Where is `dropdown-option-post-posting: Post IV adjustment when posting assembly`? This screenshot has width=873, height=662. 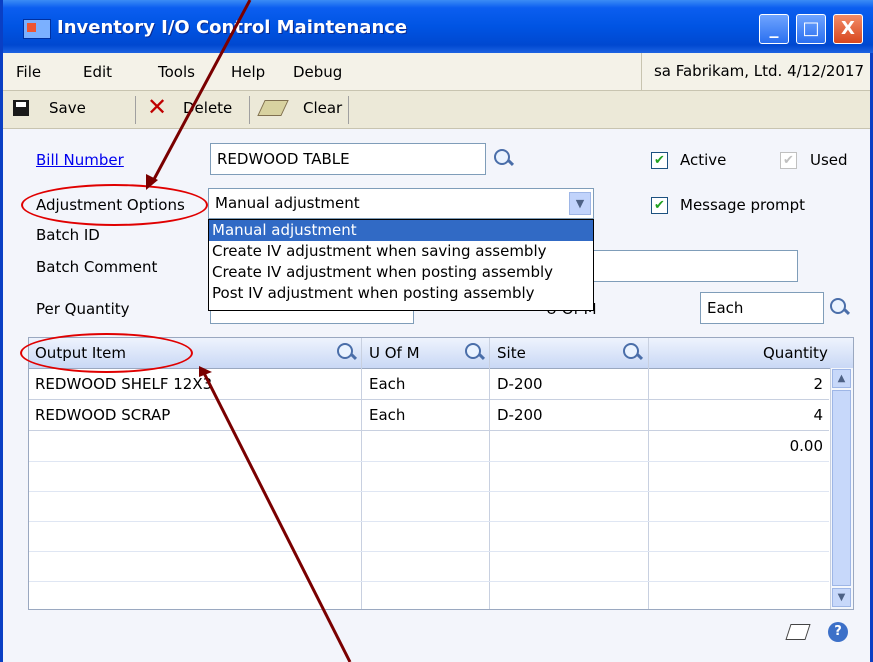 dropdown-option-post-posting: Post IV adjustment when posting assembly is located at coordinates (401, 293).